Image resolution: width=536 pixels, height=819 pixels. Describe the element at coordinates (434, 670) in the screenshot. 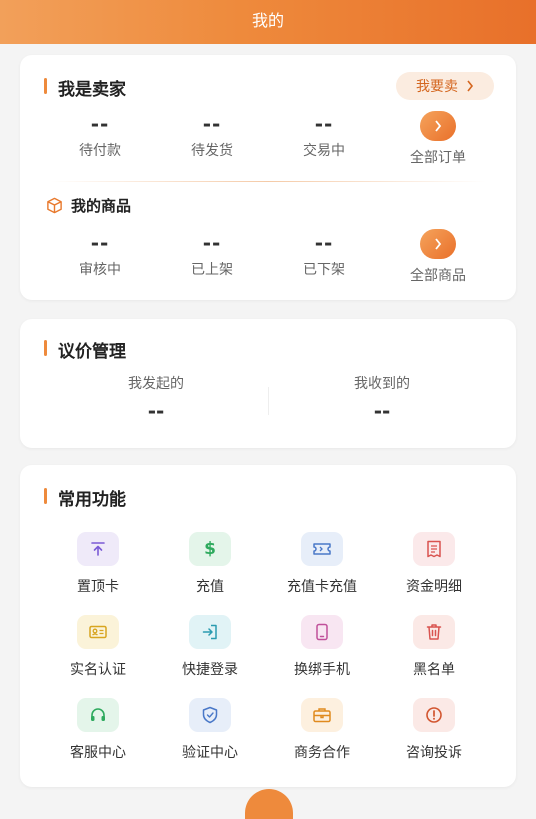

I see `function-label: 黑名单` at that location.